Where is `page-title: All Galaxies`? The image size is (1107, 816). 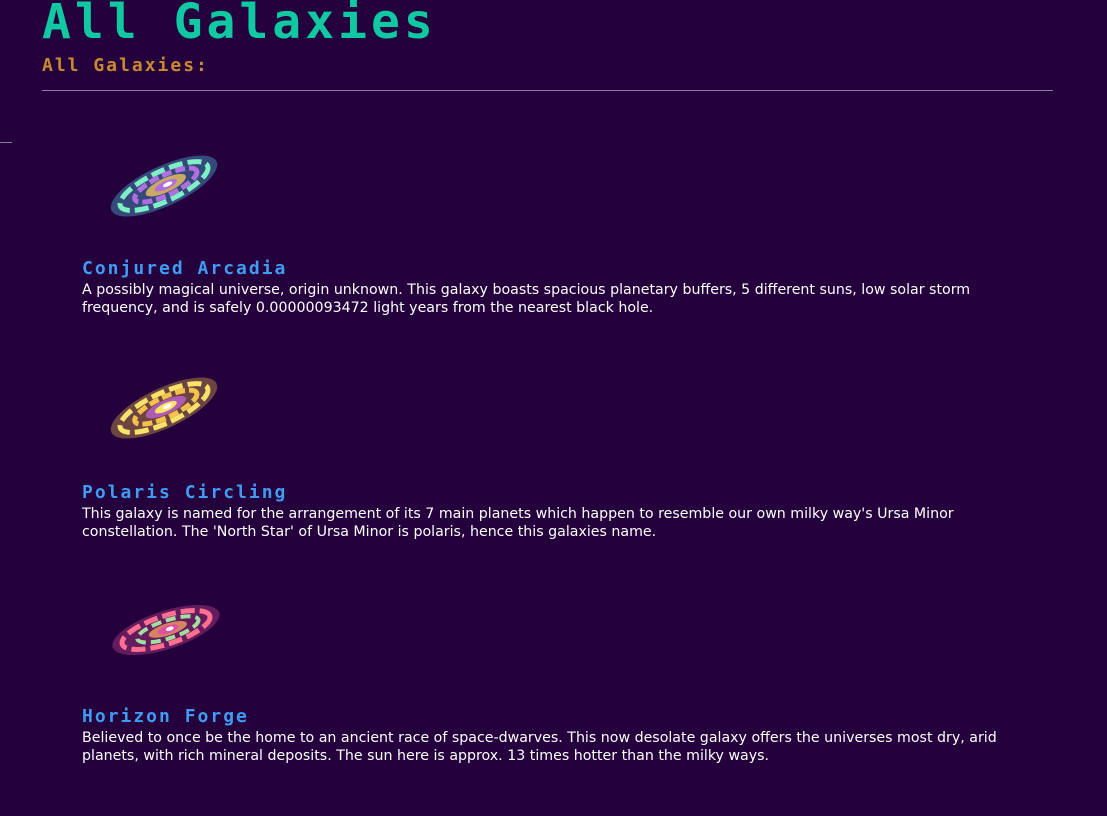 page-title: All Galaxies is located at coordinates (239, 25).